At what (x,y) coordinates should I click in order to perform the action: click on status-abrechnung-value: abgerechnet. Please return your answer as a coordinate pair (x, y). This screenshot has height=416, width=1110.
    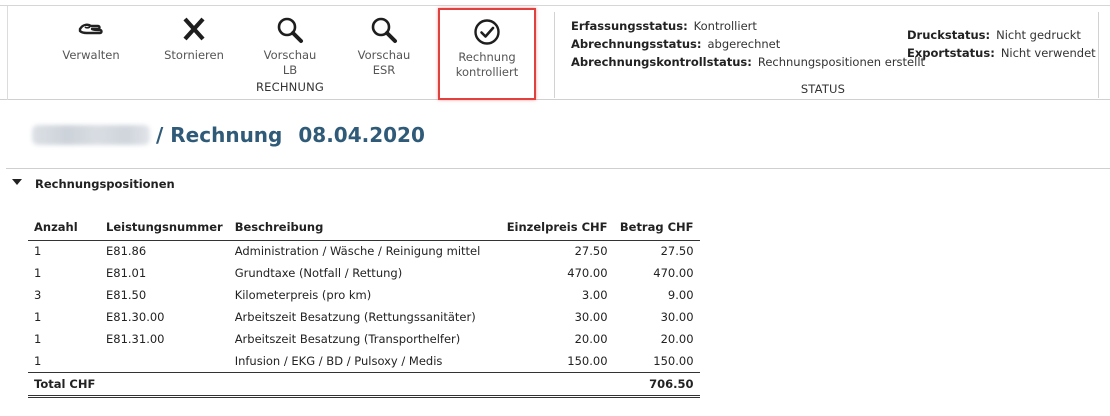
    Looking at the image, I should click on (744, 44).